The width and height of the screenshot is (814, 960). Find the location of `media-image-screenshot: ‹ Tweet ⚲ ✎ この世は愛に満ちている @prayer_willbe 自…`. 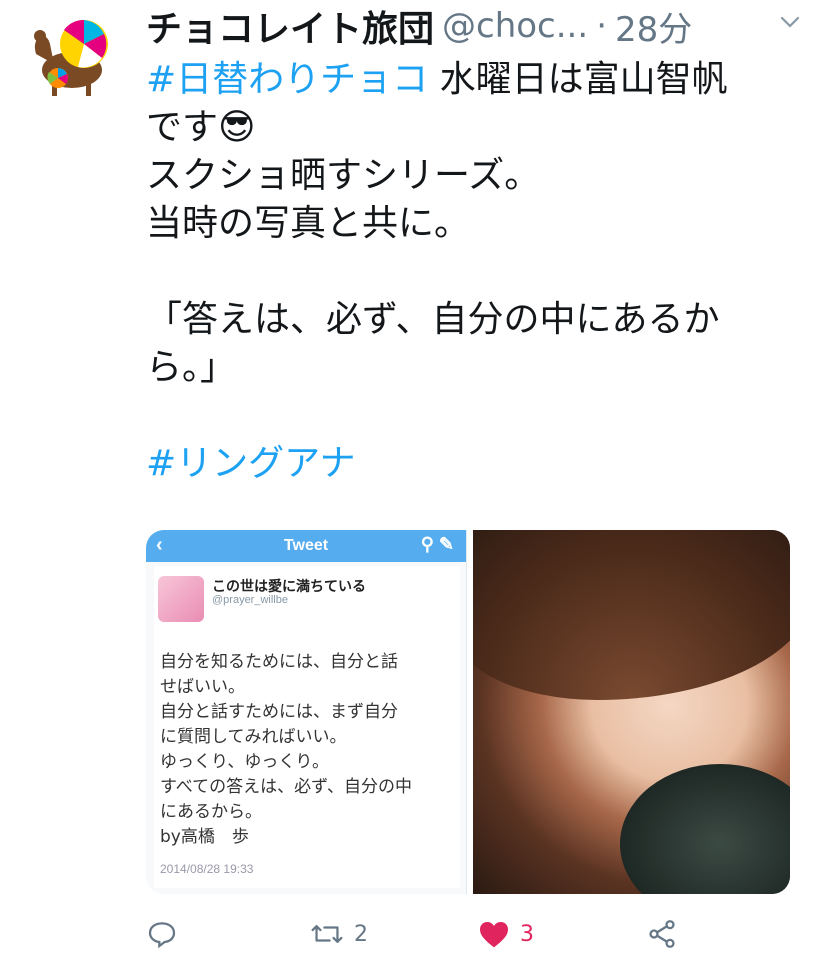

media-image-screenshot: ‹ Tweet ⚲ ✎ この世は愛に満ちている @prayer_willbe 自… is located at coordinates (306, 712).